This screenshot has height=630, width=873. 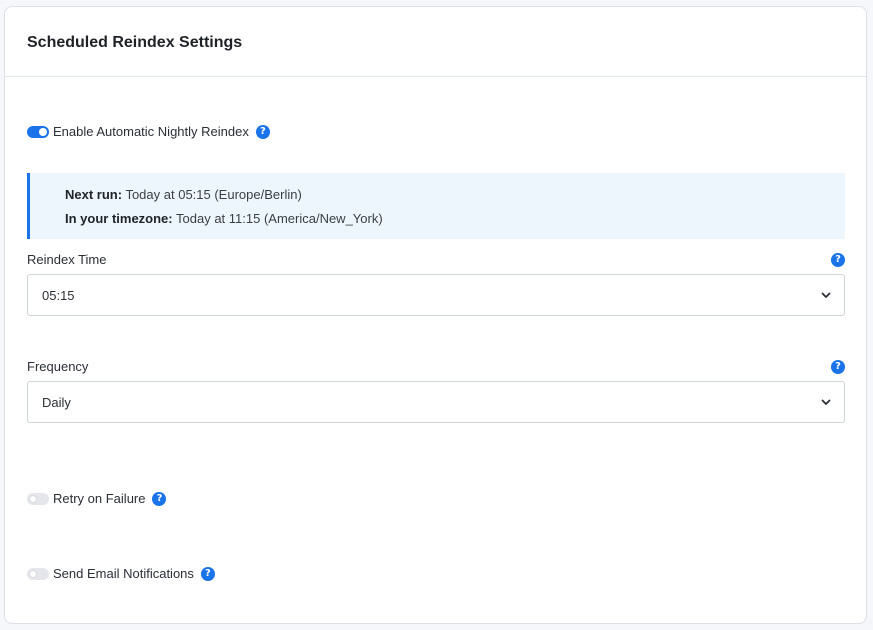 I want to click on frequency-value: Daily, so click(x=56, y=402).